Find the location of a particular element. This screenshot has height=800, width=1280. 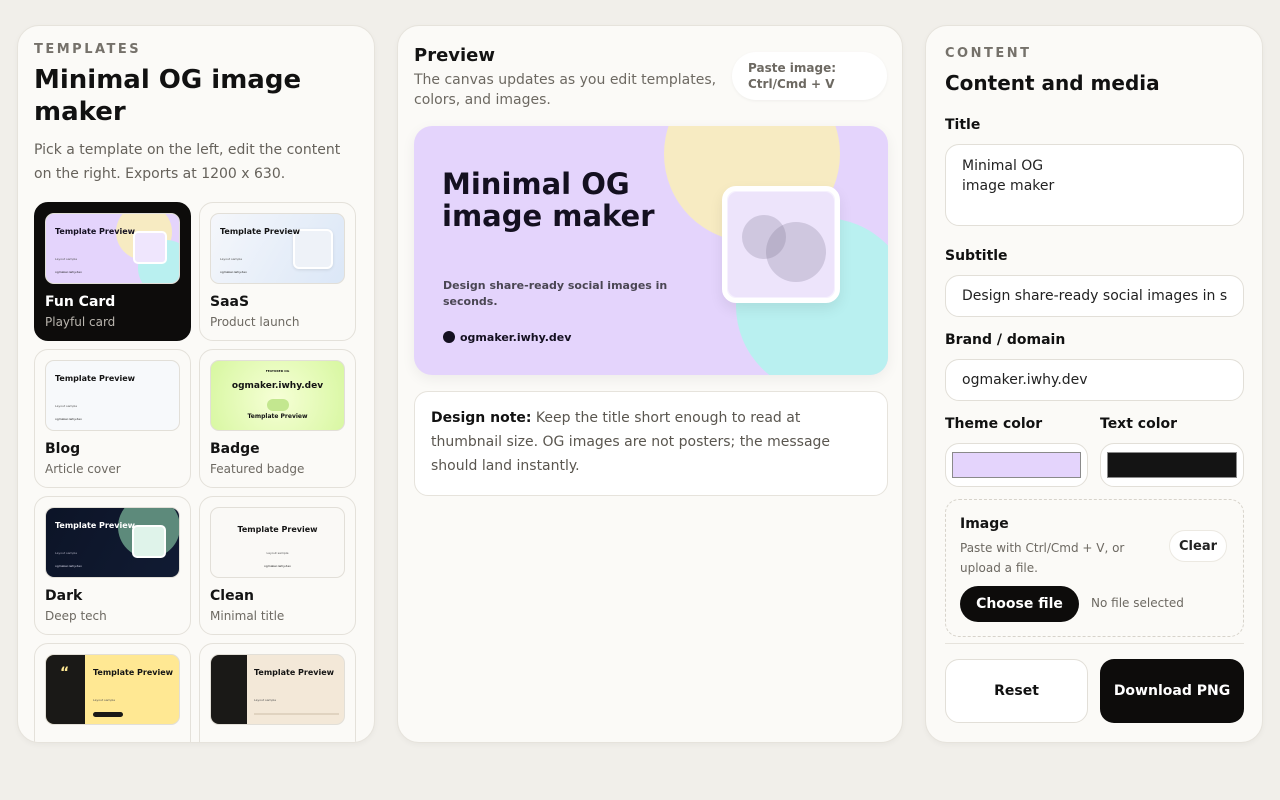

theme-color-swatch is located at coordinates (1016, 465).